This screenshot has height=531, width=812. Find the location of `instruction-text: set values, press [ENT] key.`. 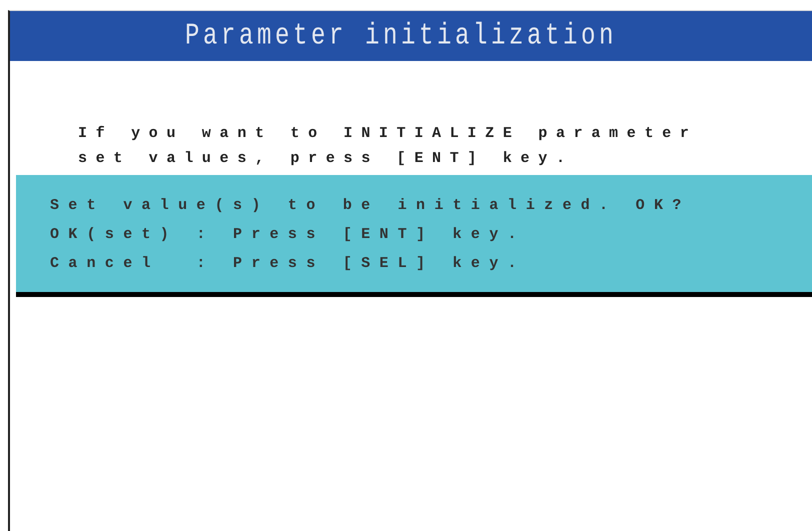

instruction-text: set values, press [ENT] key. is located at coordinates (326, 158).